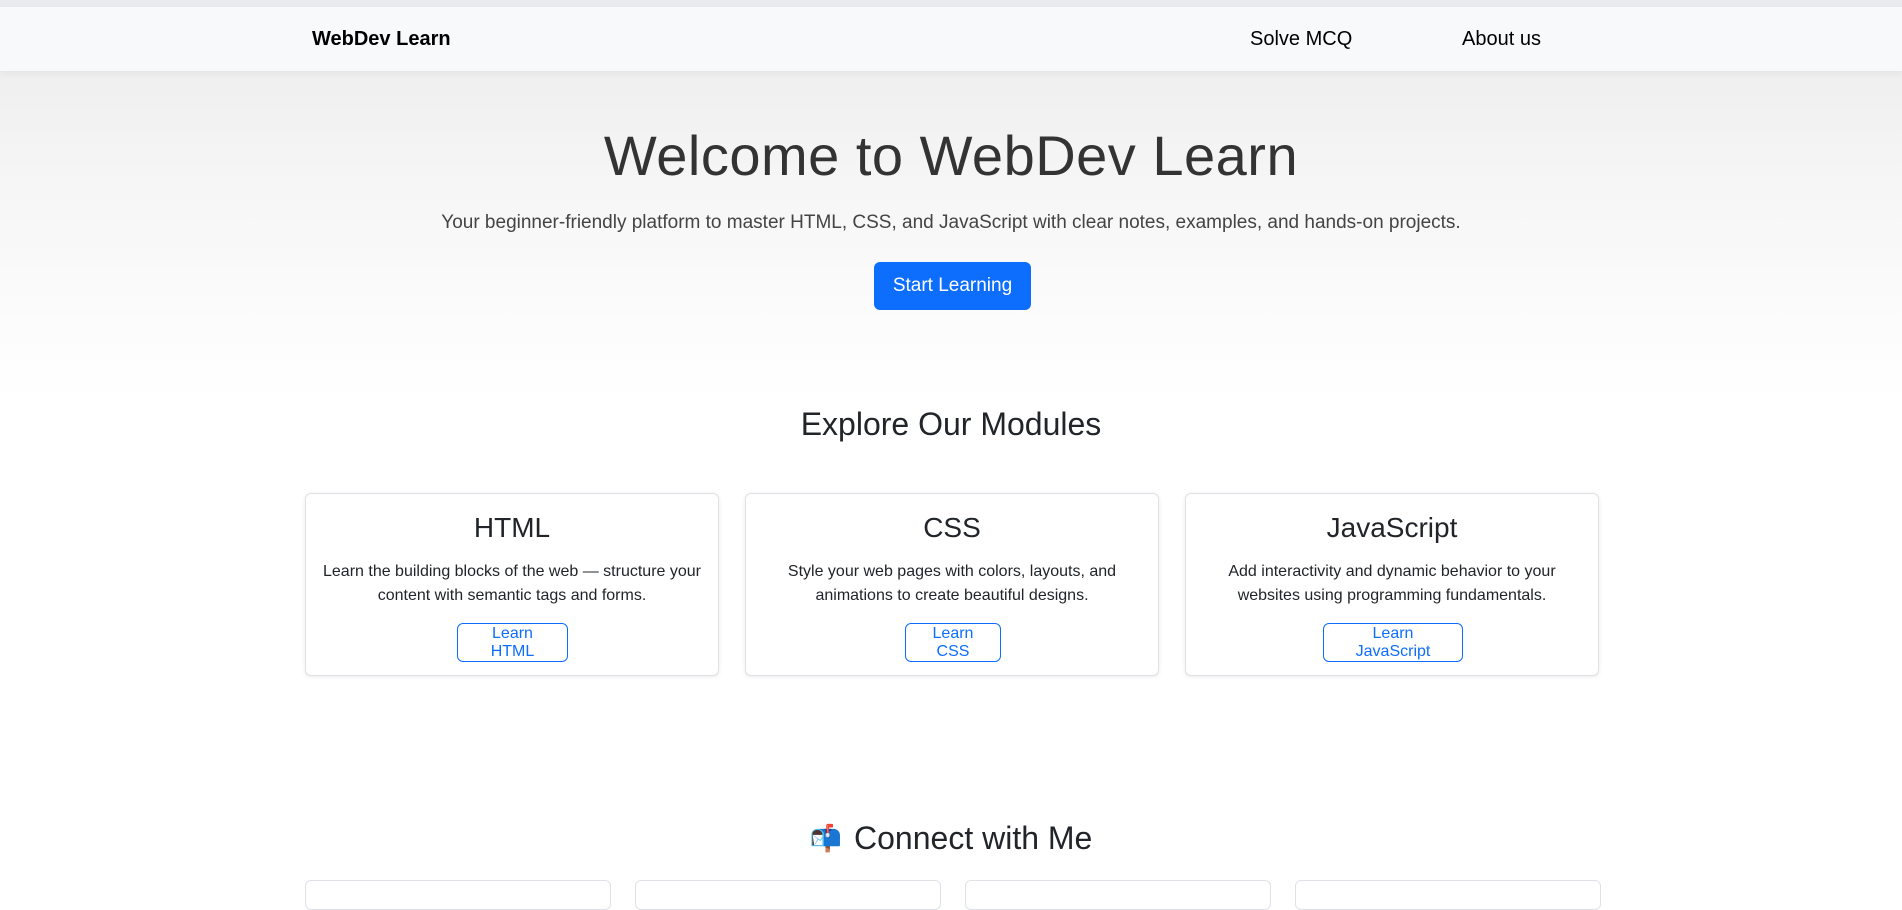  I want to click on card-title: CSS, so click(952, 527).